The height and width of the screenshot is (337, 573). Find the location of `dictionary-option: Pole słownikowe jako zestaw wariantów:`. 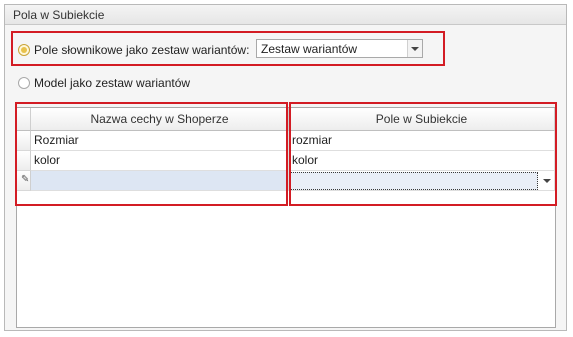

dictionary-option: Pole słownikowe jako zestaw wariantów: is located at coordinates (133, 50).